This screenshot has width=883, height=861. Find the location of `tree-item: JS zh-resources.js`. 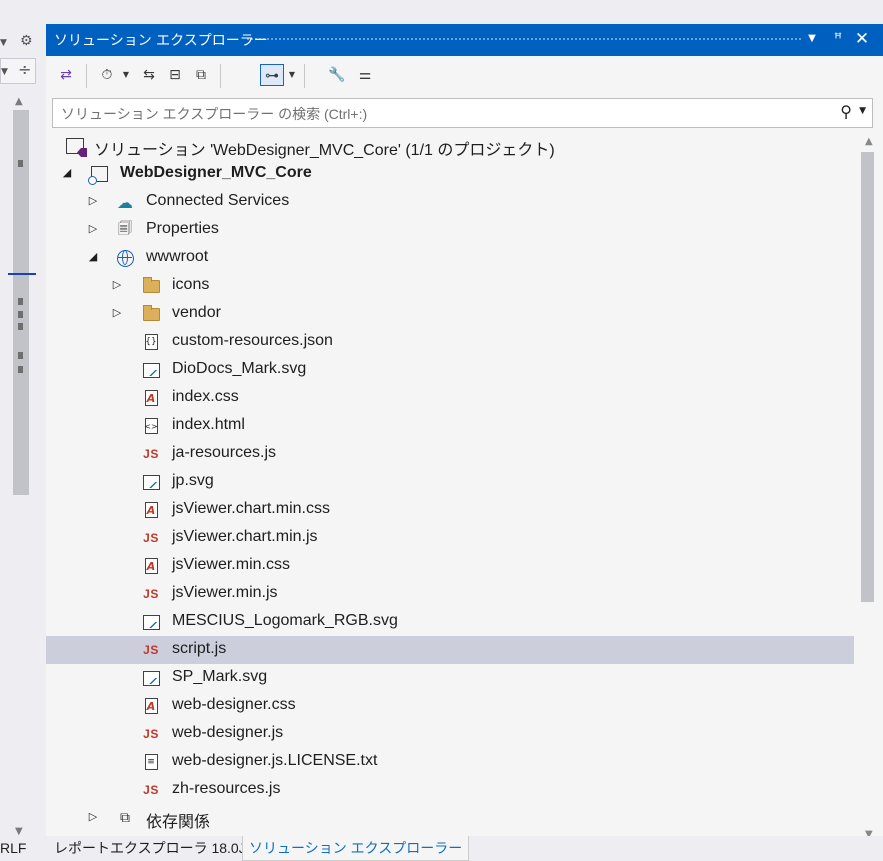

tree-item: JS zh-resources.js is located at coordinates (450, 790).